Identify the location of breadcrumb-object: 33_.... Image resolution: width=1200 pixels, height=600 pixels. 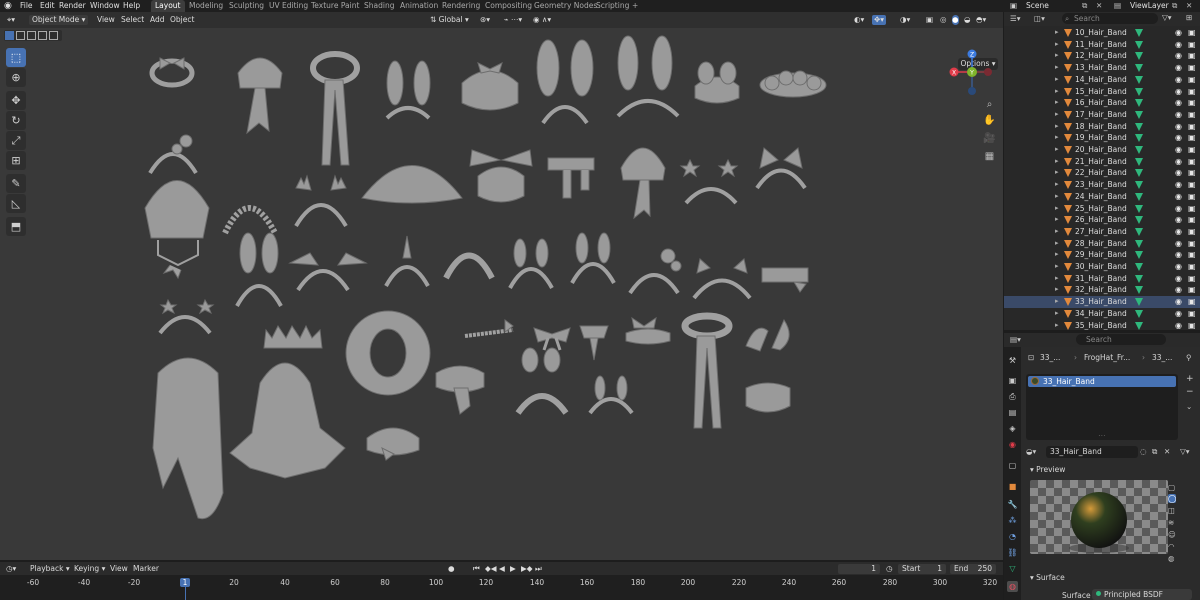
(1050, 357).